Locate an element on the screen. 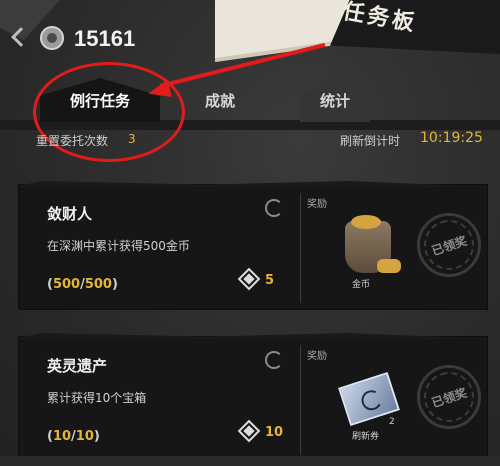 The image size is (500, 466). tab-achievements: 成就 is located at coordinates (220, 100).